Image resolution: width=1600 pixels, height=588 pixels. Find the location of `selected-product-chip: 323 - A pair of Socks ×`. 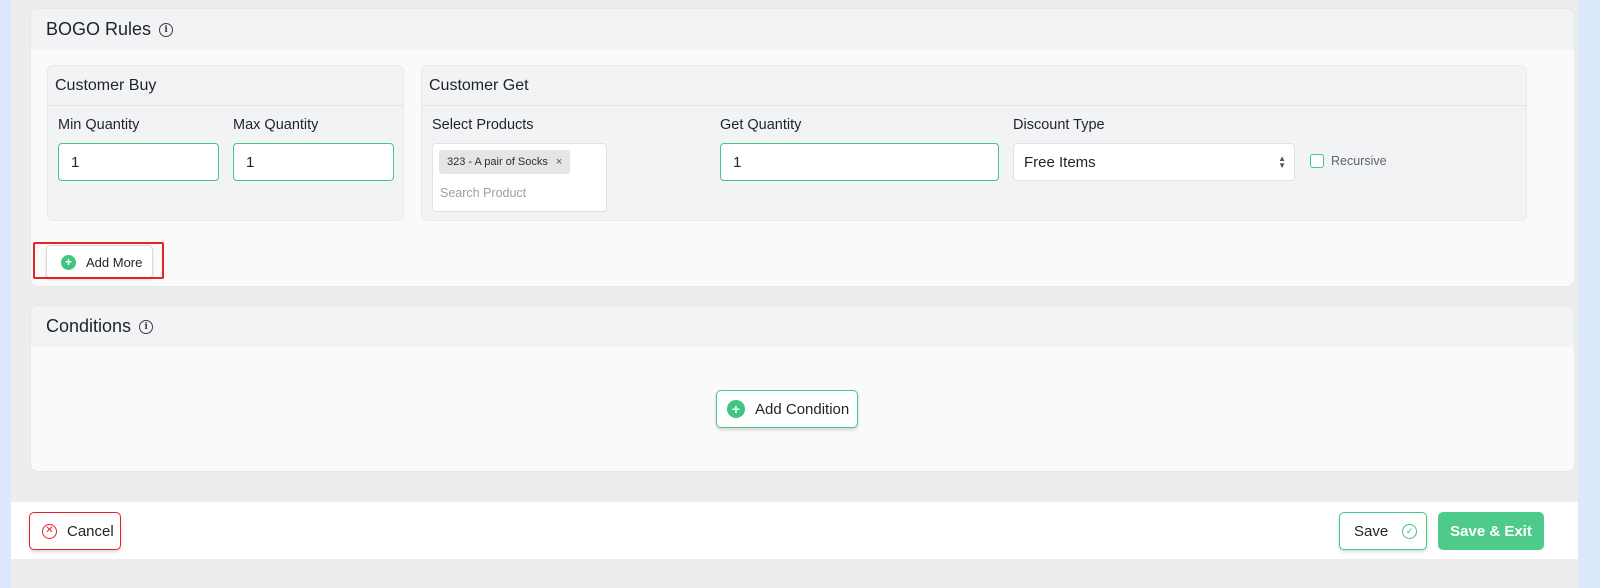

selected-product-chip: 323 - A pair of Socks × is located at coordinates (505, 162).